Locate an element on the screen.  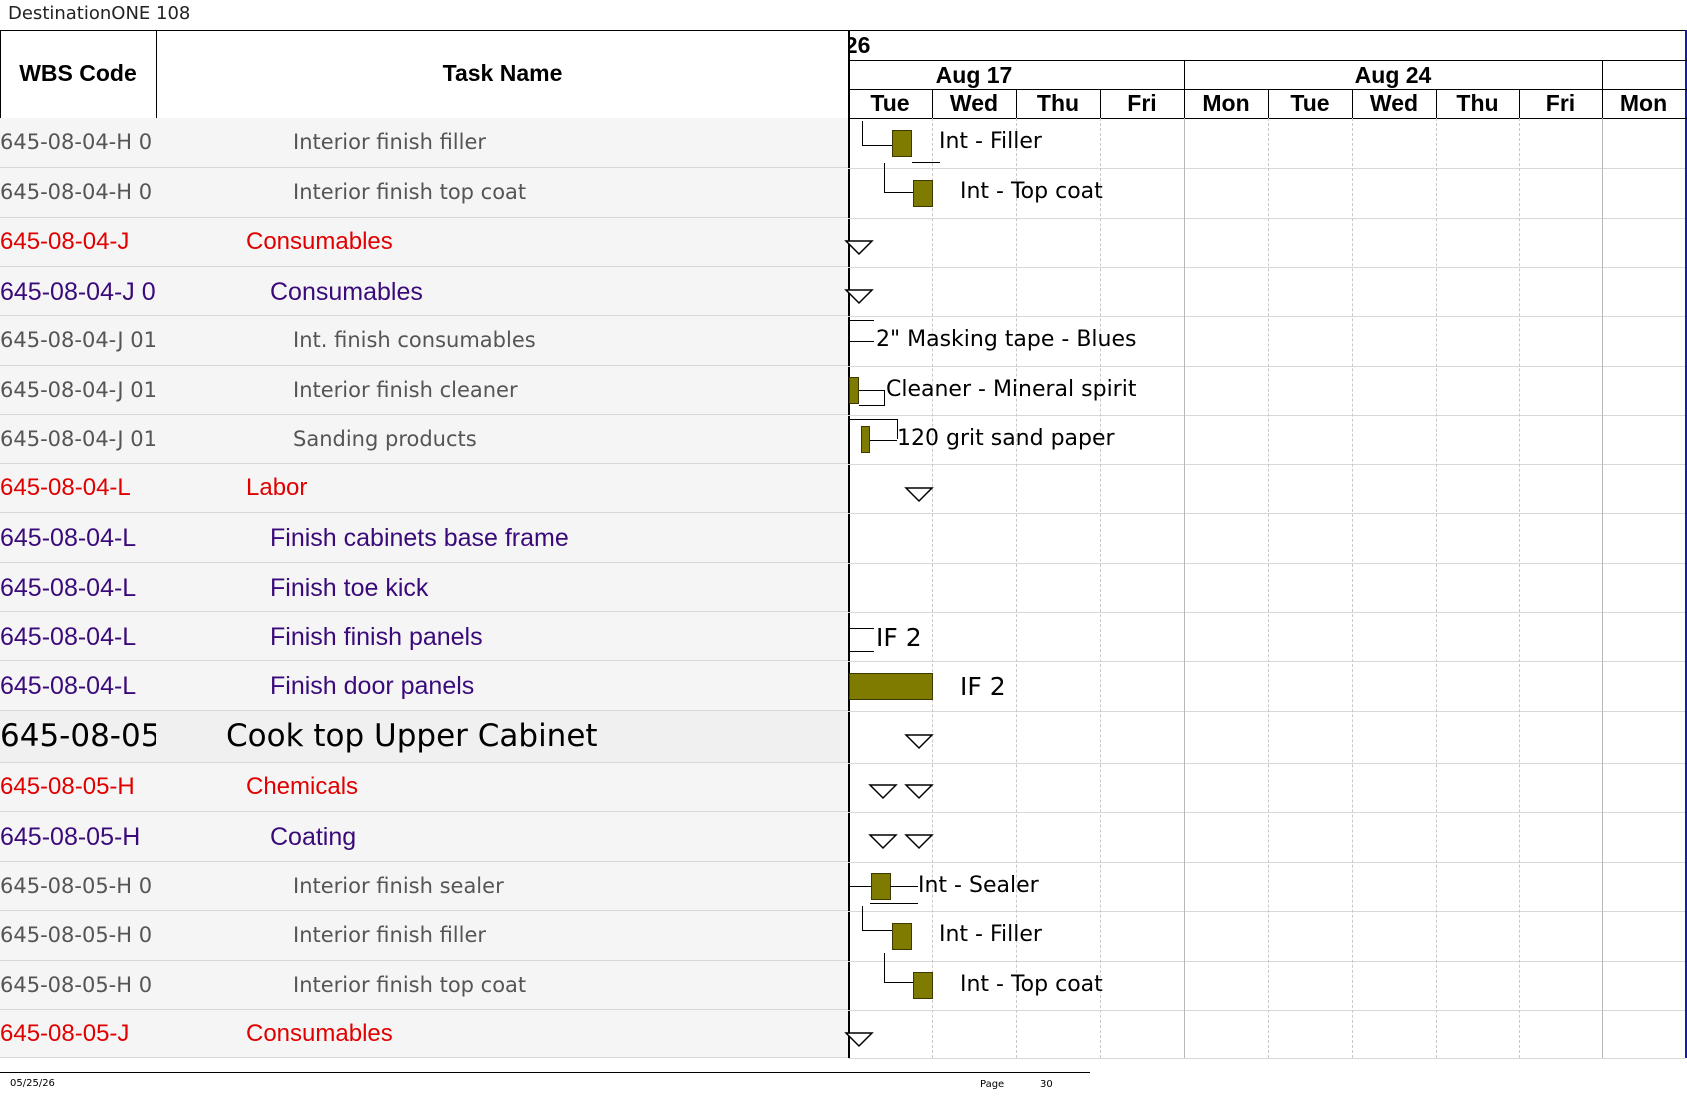
task-name-cell: Finish cabinets base frame is located at coordinates (558, 538).